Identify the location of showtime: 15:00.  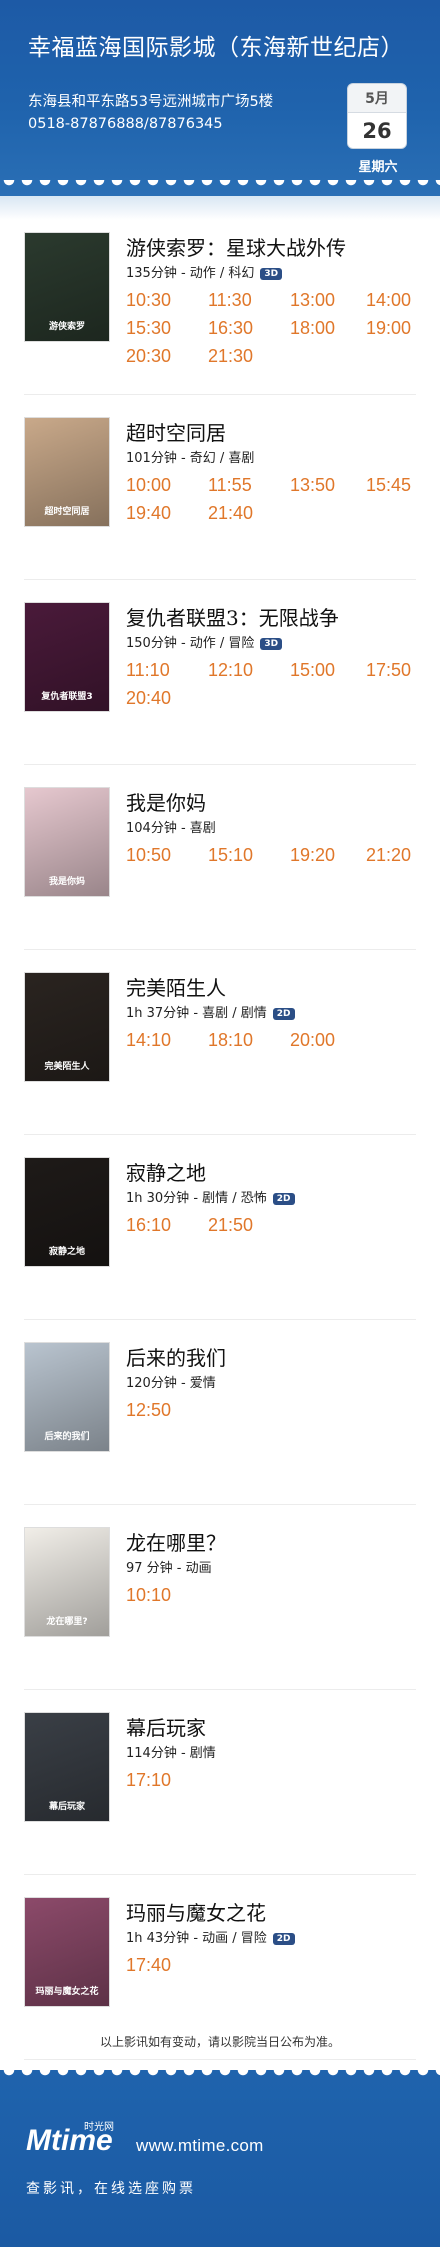
(312, 670).